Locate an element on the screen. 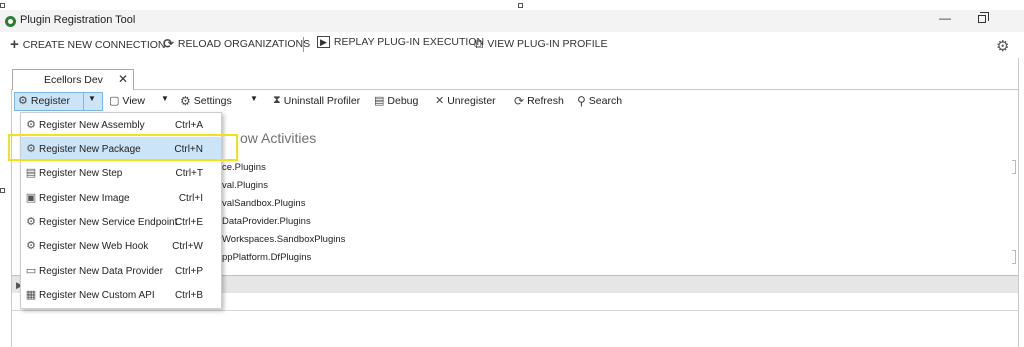  list-item: ppPlatform.DfPlugins is located at coordinates (266, 257).